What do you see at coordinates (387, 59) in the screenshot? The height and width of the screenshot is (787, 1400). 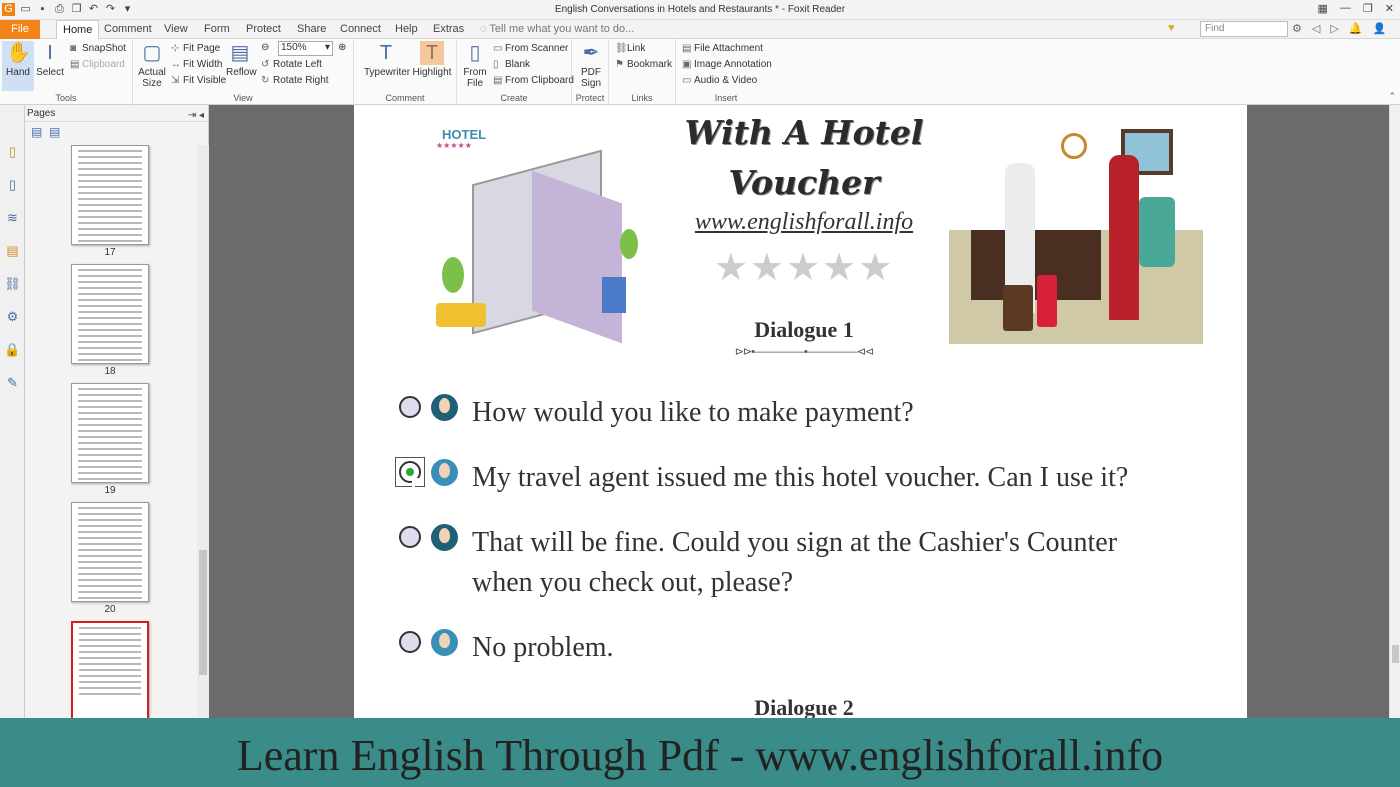 I see `typewriter-button: T Typewriter` at bounding box center [387, 59].